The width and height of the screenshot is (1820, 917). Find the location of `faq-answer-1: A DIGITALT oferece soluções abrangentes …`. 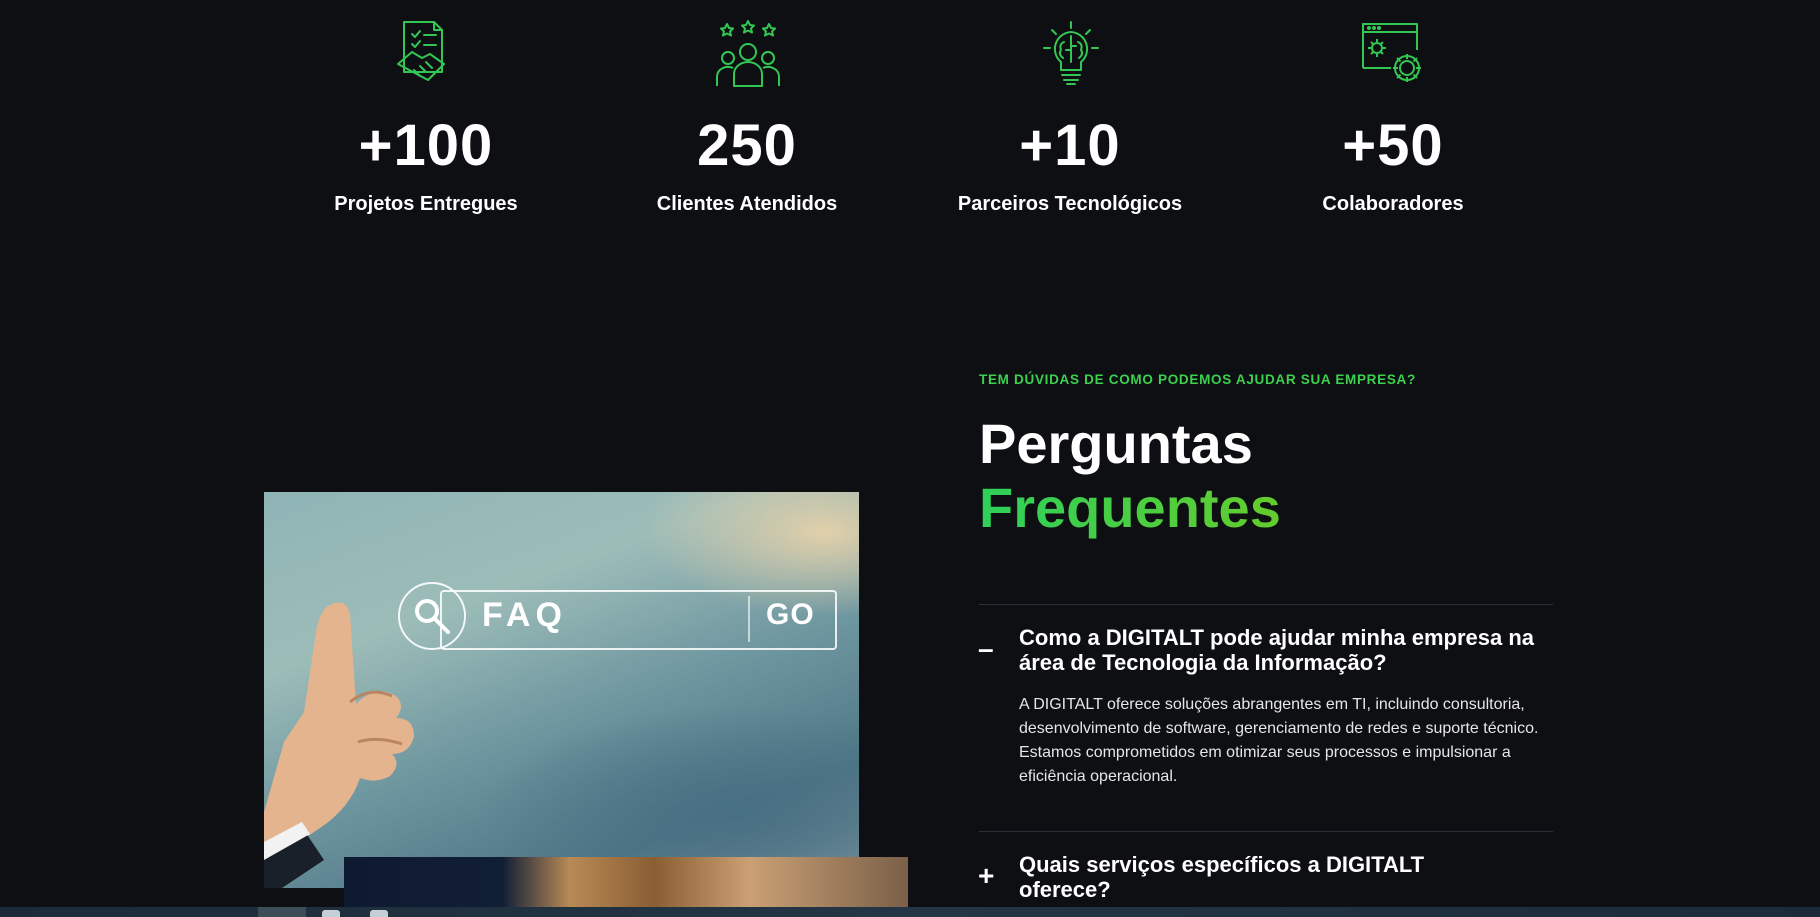

faq-answer-1: A DIGITALT oferece soluções abrangentes … is located at coordinates (1279, 740).